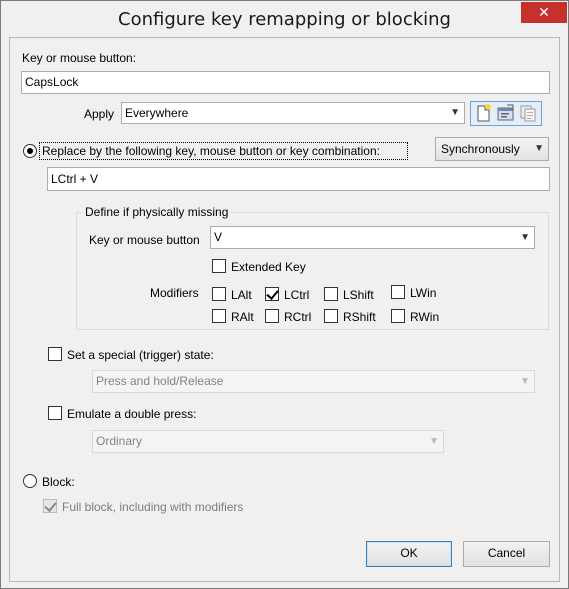 Image resolution: width=569 pixels, height=589 pixels. What do you see at coordinates (30, 151) in the screenshot?
I see `replace-radio` at bounding box center [30, 151].